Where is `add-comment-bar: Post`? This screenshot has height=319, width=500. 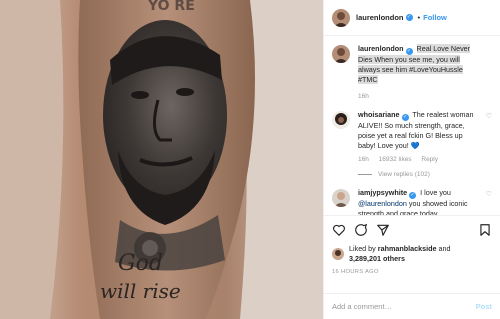
add-comment-bar: Post is located at coordinates (412, 306).